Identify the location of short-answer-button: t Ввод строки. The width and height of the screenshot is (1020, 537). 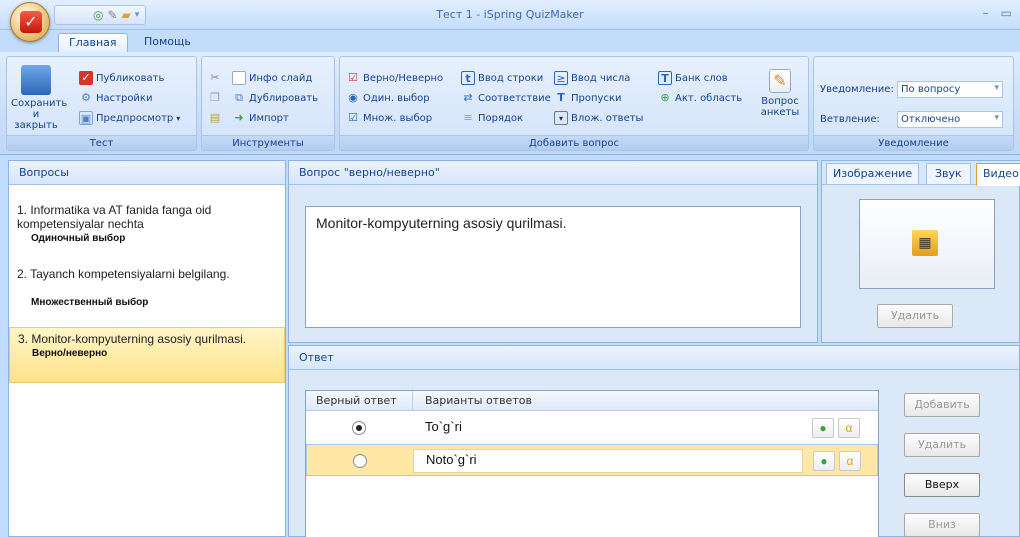
(502, 78).